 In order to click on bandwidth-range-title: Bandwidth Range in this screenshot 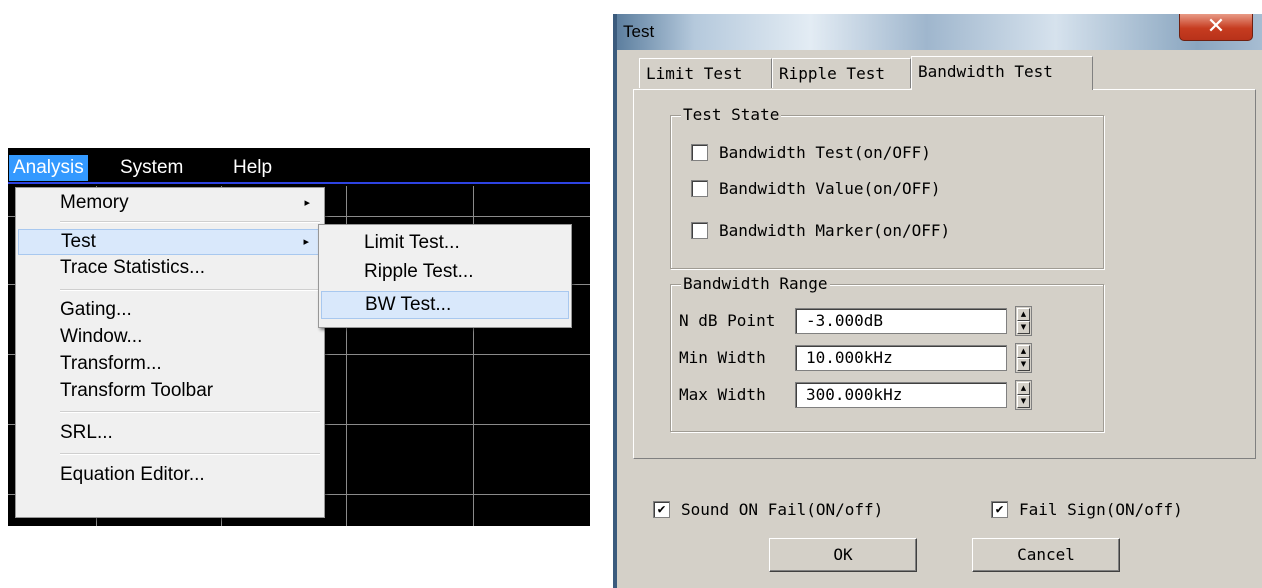, I will do `click(755, 284)`.